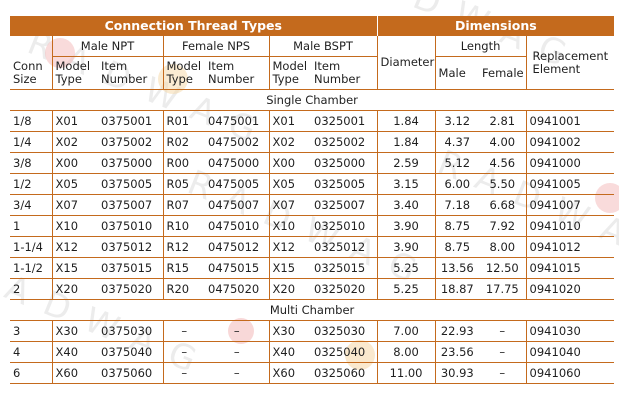  Describe the element at coordinates (570, 63) in the screenshot. I see `column-replacement-element: Replacement Element` at that location.